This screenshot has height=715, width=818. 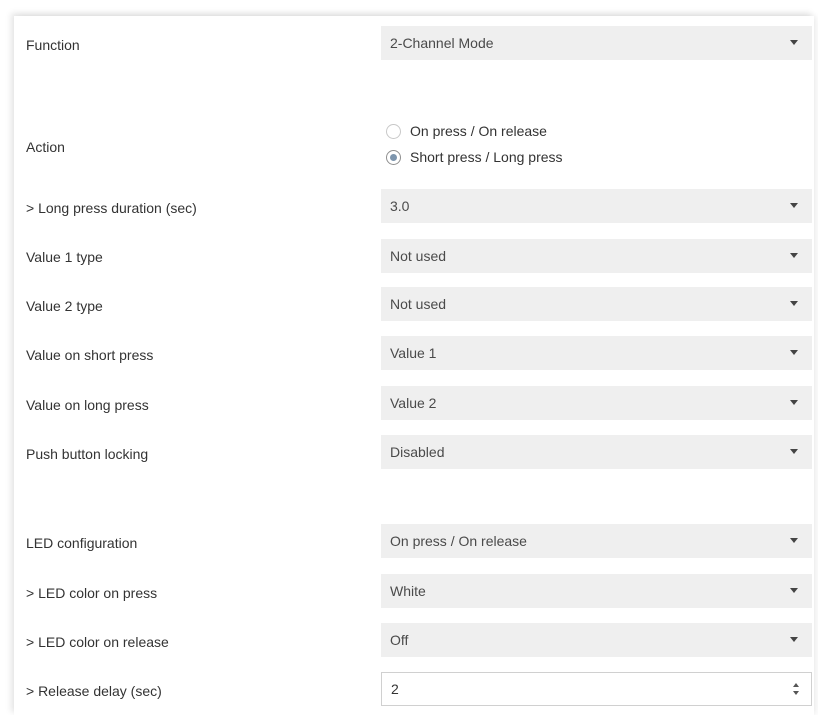 What do you see at coordinates (796, 685) in the screenshot?
I see `spin-up-icon` at bounding box center [796, 685].